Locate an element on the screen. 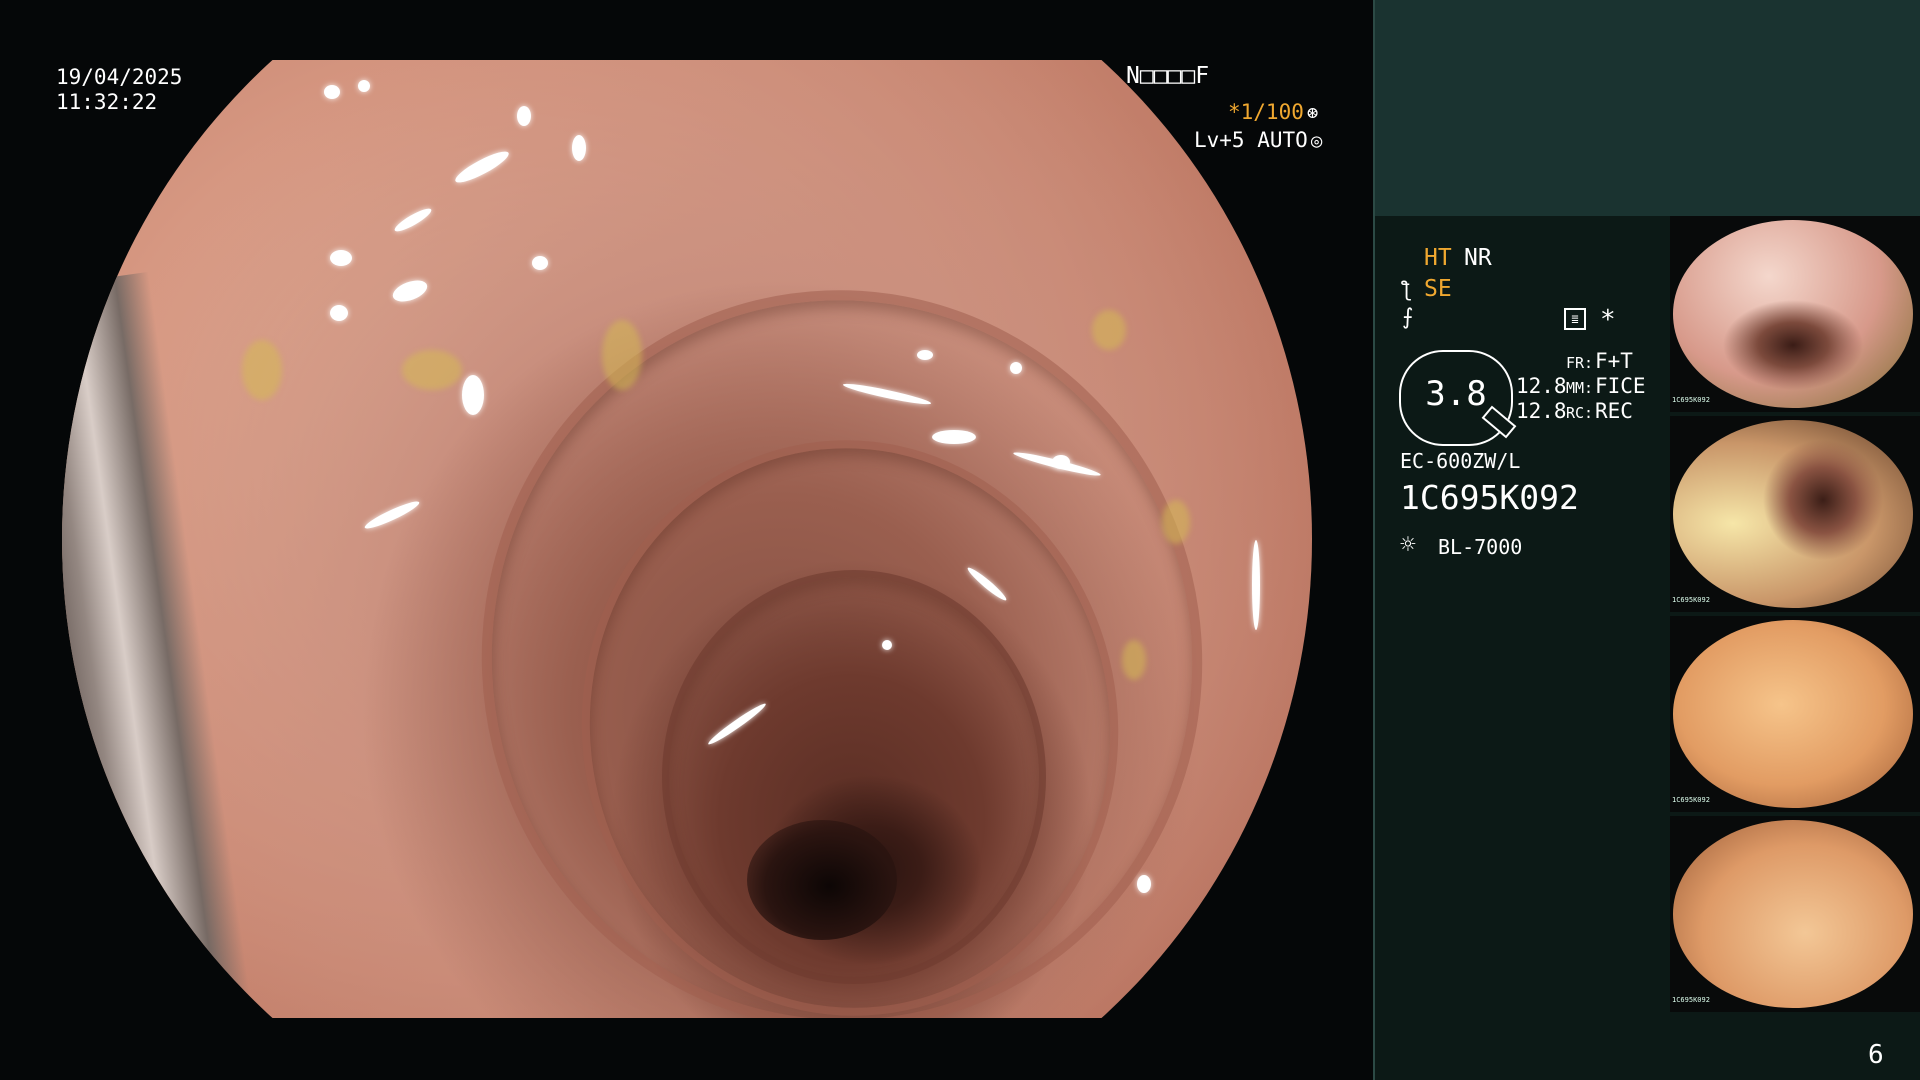 The width and height of the screenshot is (1920, 1080). fr-key: FR: is located at coordinates (1580, 363).